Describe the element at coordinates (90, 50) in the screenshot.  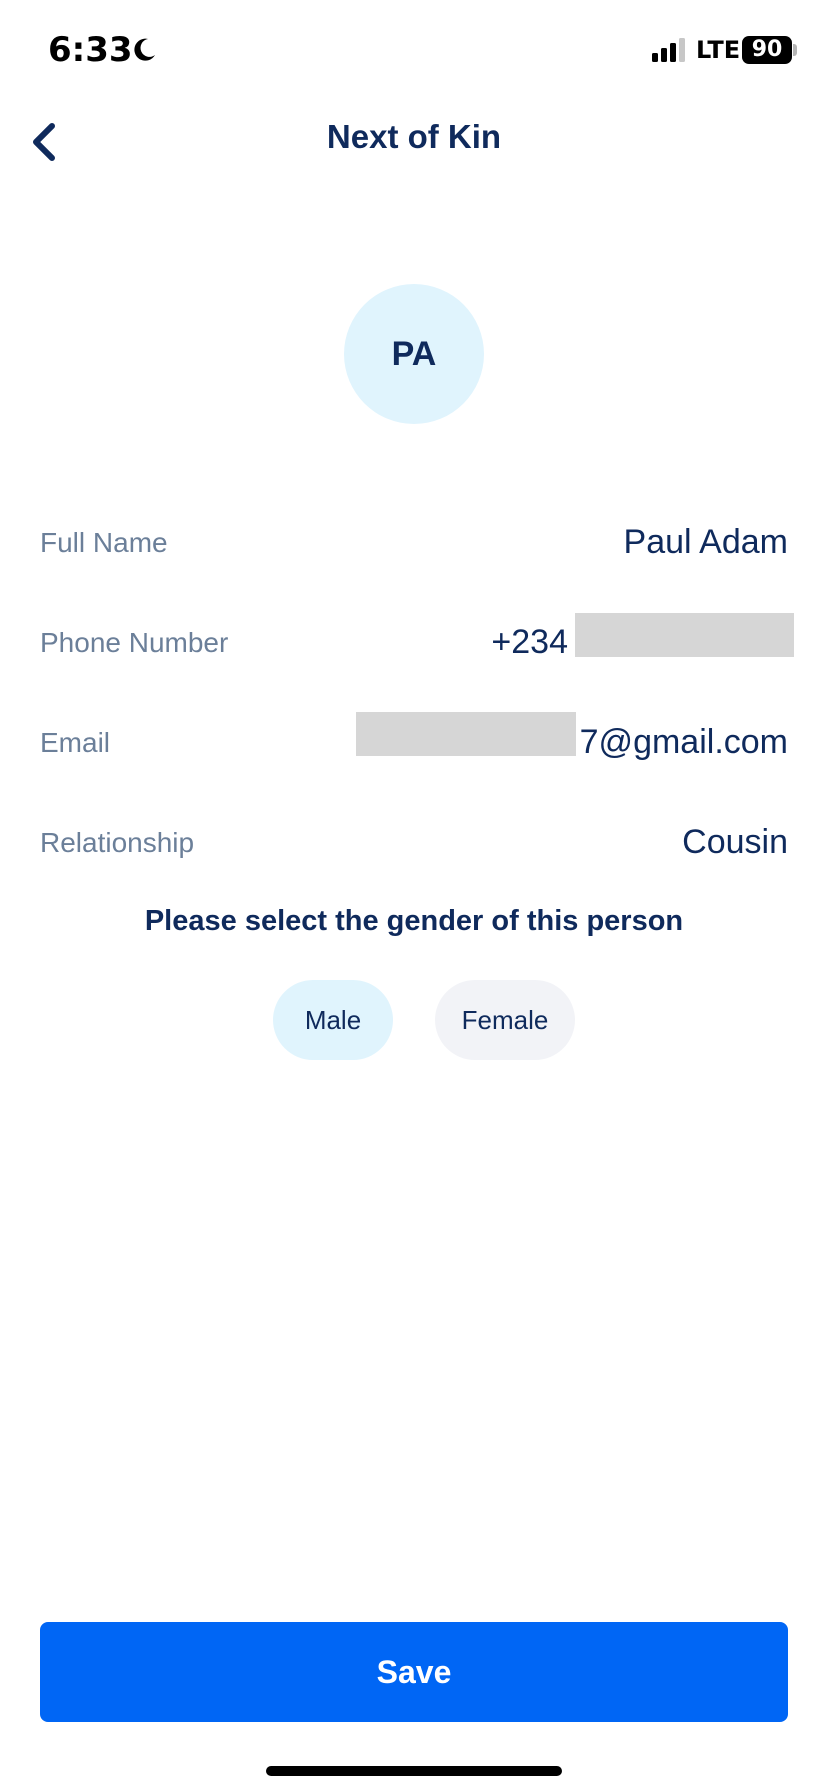
I see `status-time: 6:33` at that location.